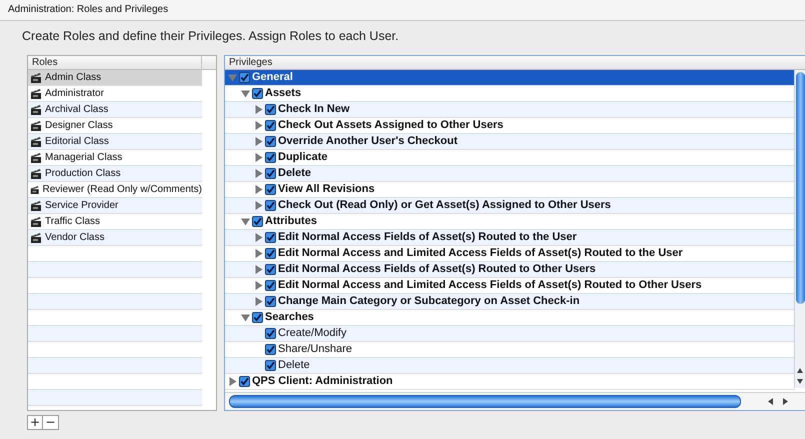  Describe the element at coordinates (429, 301) in the screenshot. I see `privilege-label: Change Main Category or Subcategory on Asset Check-in` at that location.